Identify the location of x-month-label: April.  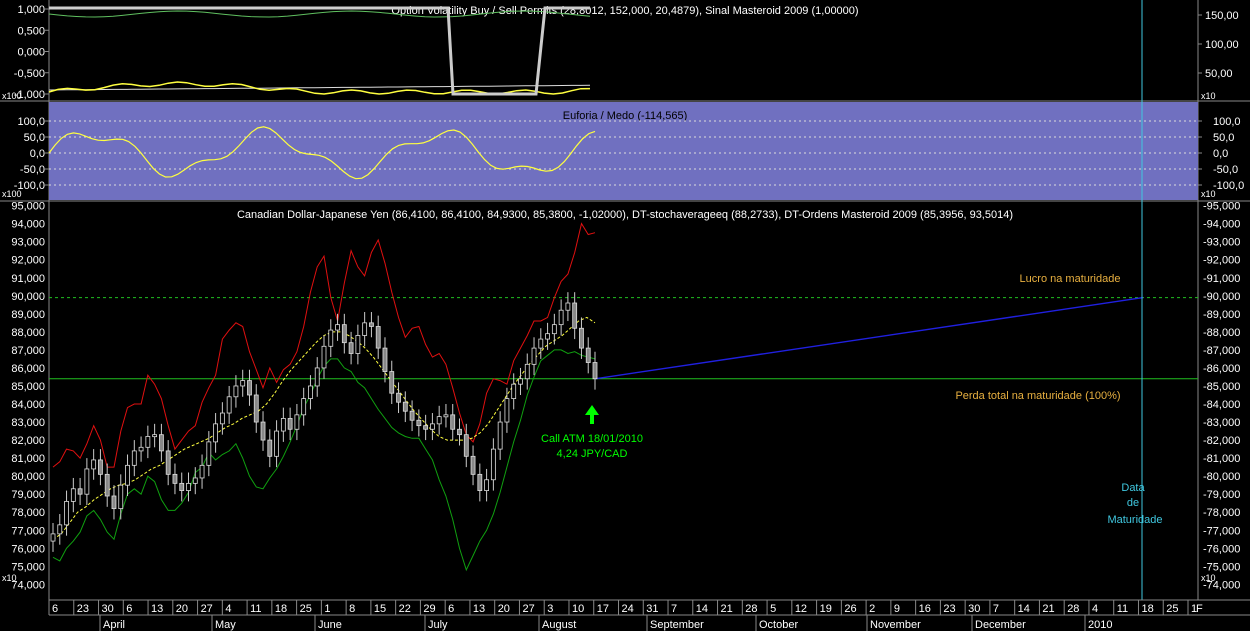
(114, 625).